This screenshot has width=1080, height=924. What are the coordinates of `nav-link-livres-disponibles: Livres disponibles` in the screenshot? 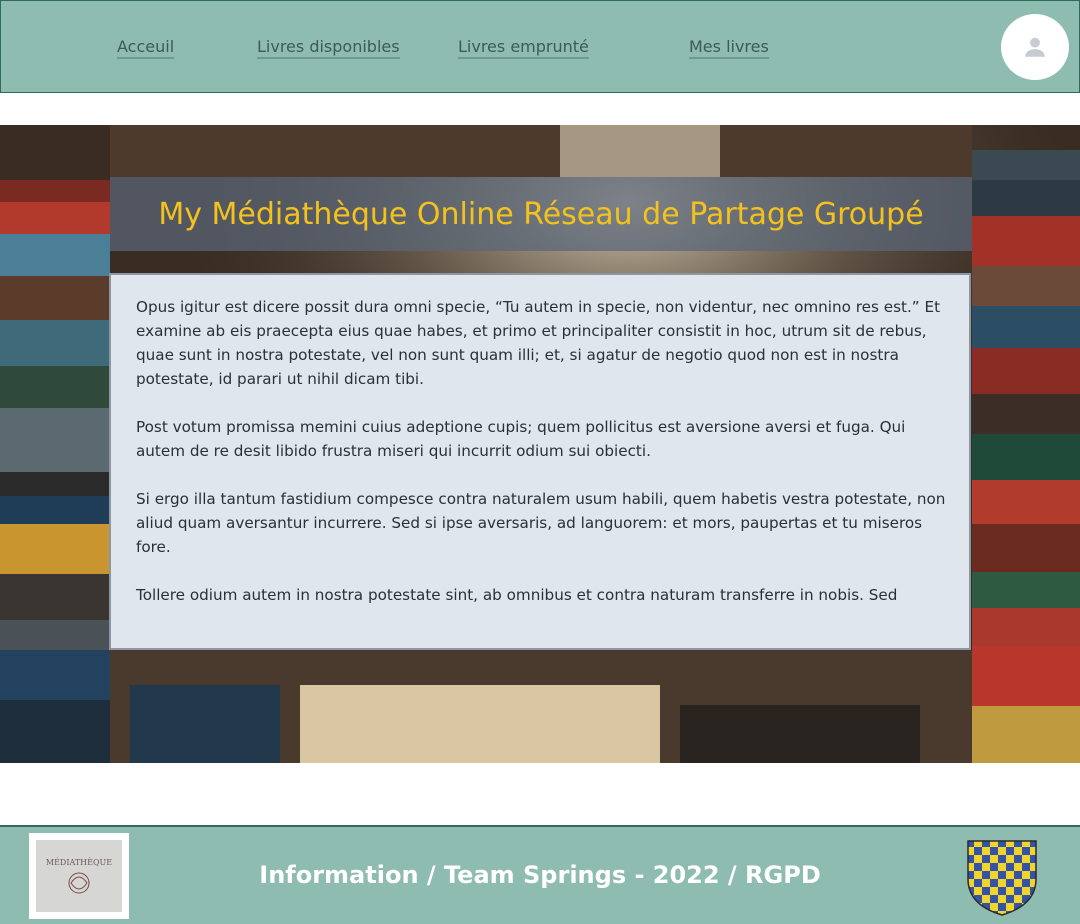 It's located at (328, 48).